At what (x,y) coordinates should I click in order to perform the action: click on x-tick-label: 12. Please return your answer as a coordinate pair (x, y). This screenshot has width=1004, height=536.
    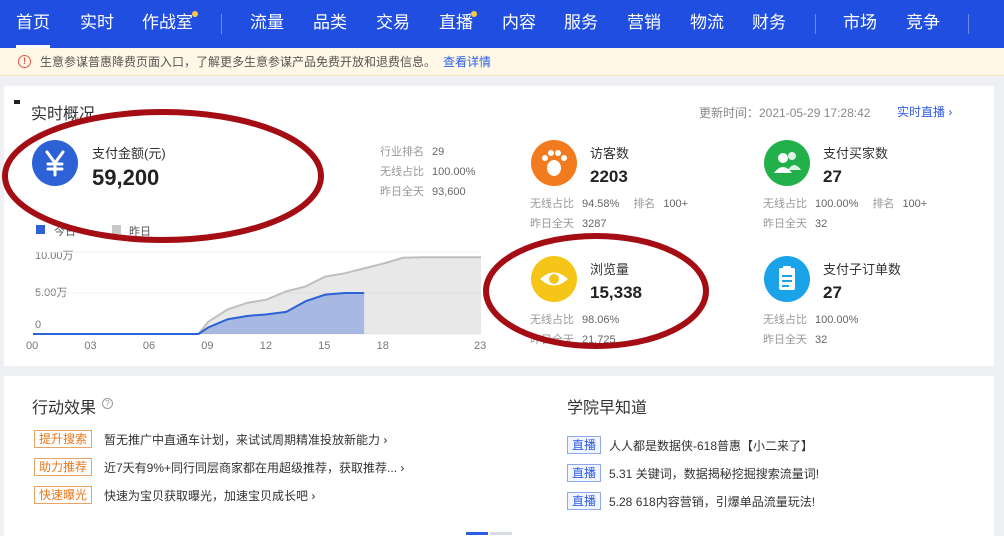
    Looking at the image, I should click on (265, 346).